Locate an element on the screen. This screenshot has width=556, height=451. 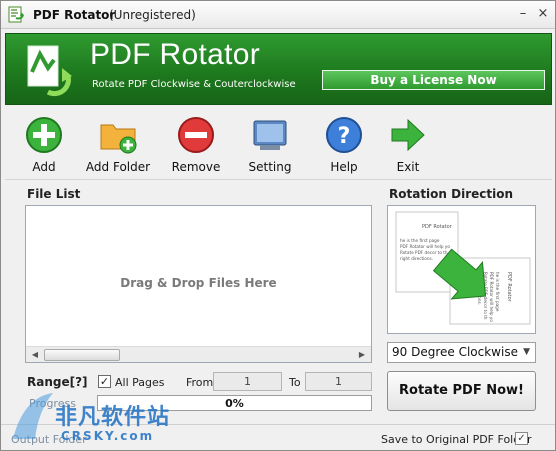
preview-doc-title: PDF Rotator is located at coordinates (437, 227).